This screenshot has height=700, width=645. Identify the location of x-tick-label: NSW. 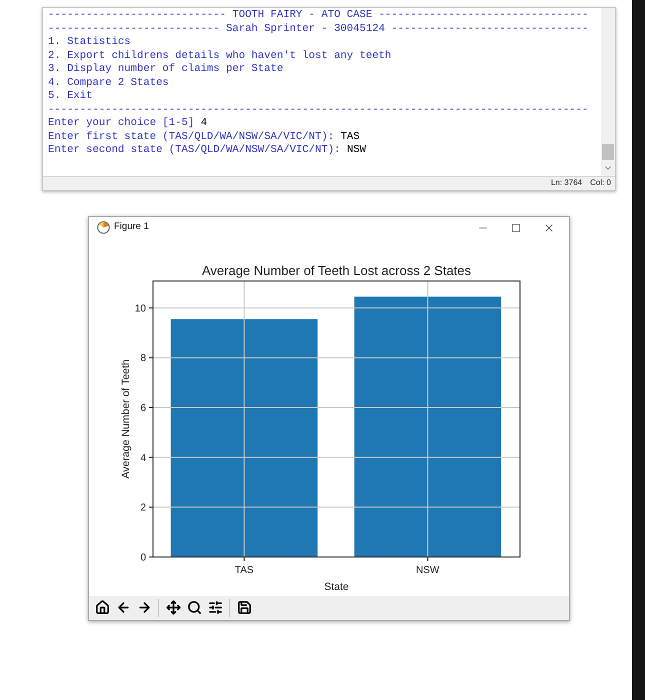
(428, 570).